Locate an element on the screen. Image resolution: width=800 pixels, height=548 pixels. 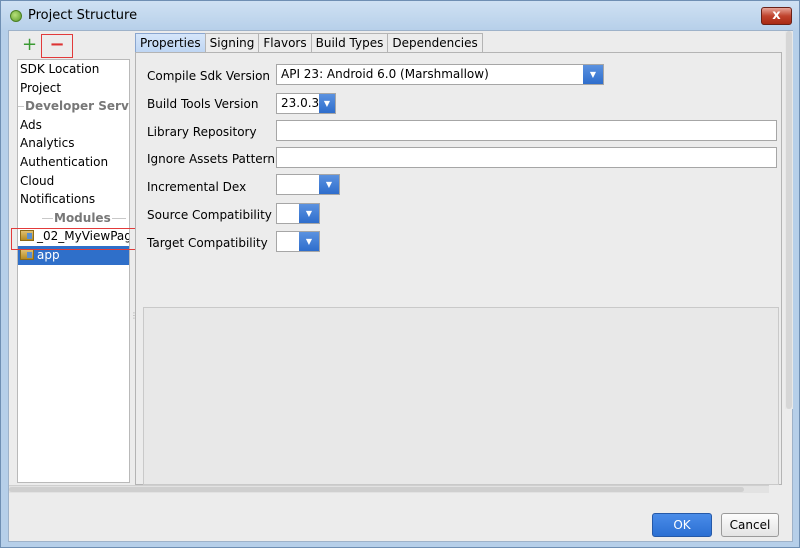
vertical-scrollbar-thumb is located at coordinates (789, 220).